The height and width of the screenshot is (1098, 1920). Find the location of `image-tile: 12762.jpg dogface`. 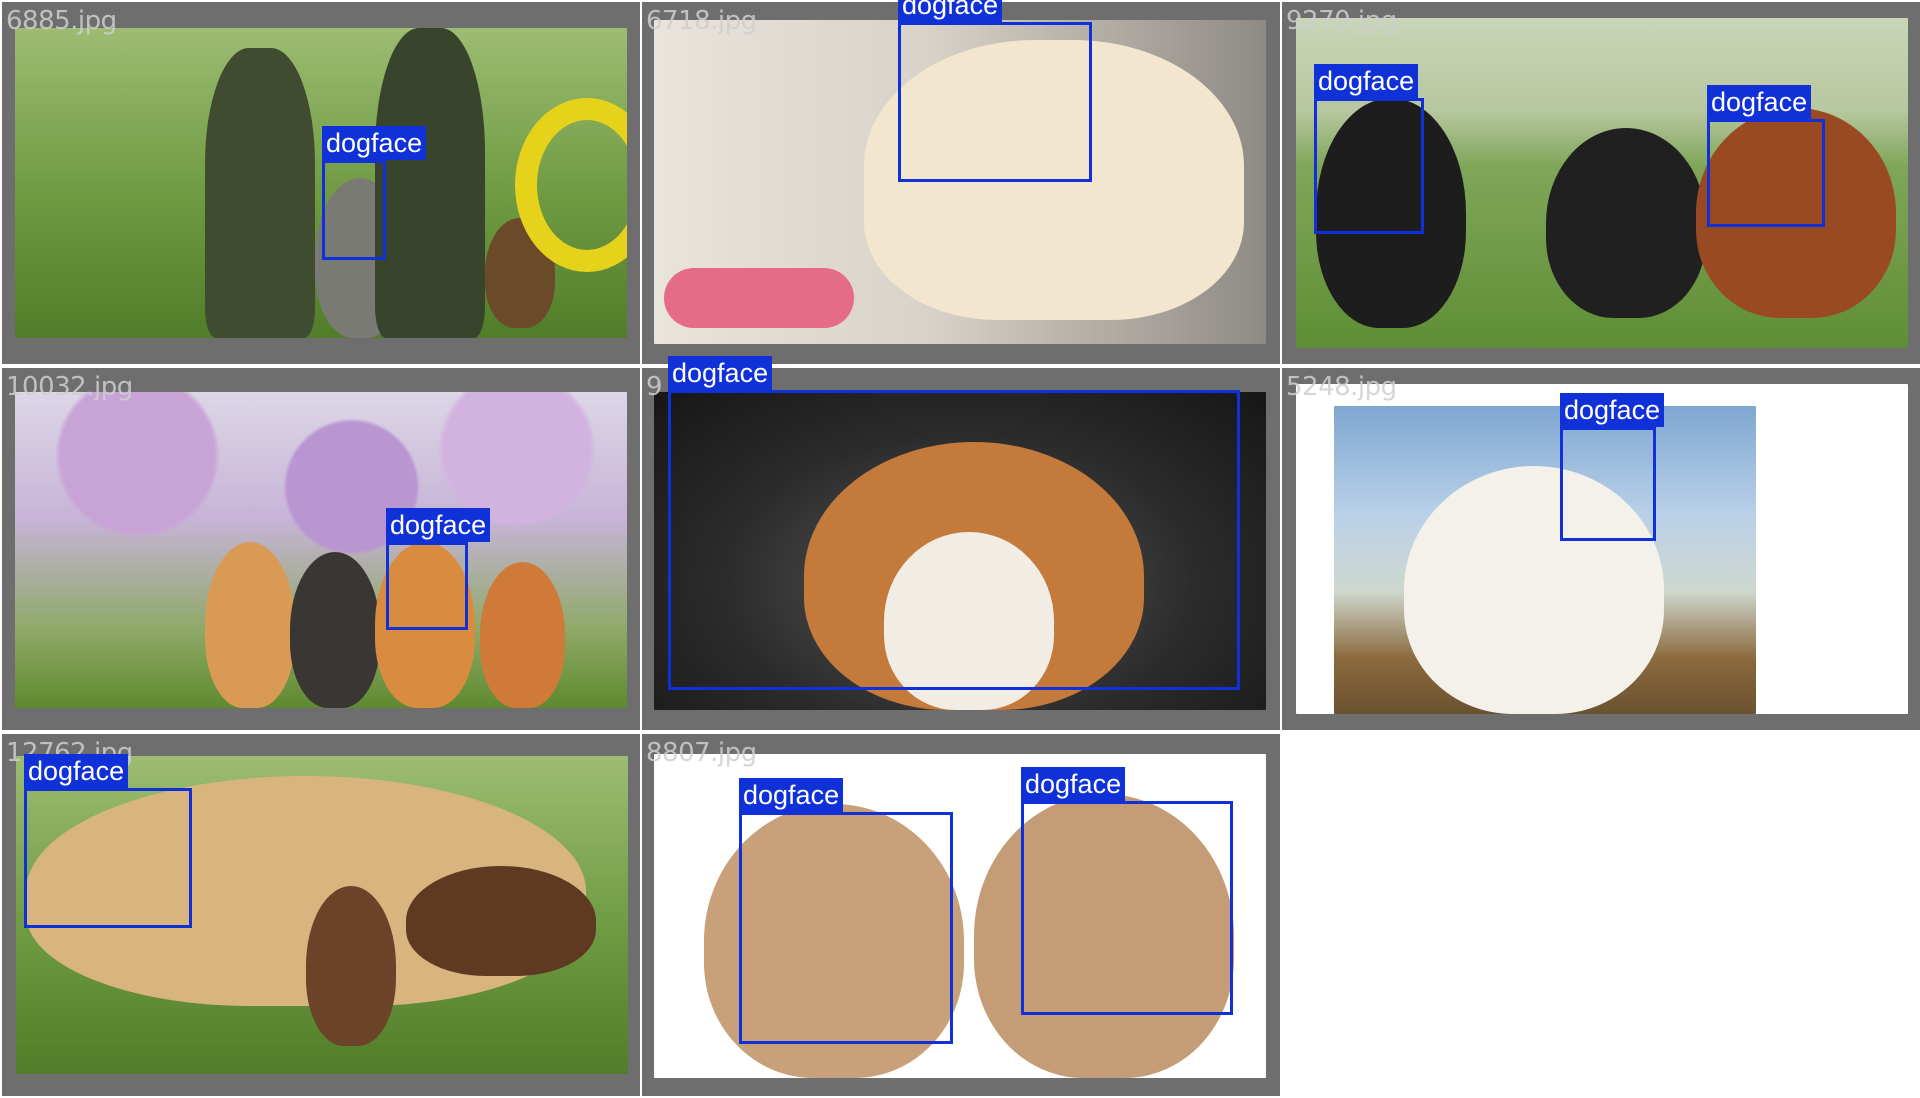

image-tile: 12762.jpg dogface is located at coordinates (321, 915).